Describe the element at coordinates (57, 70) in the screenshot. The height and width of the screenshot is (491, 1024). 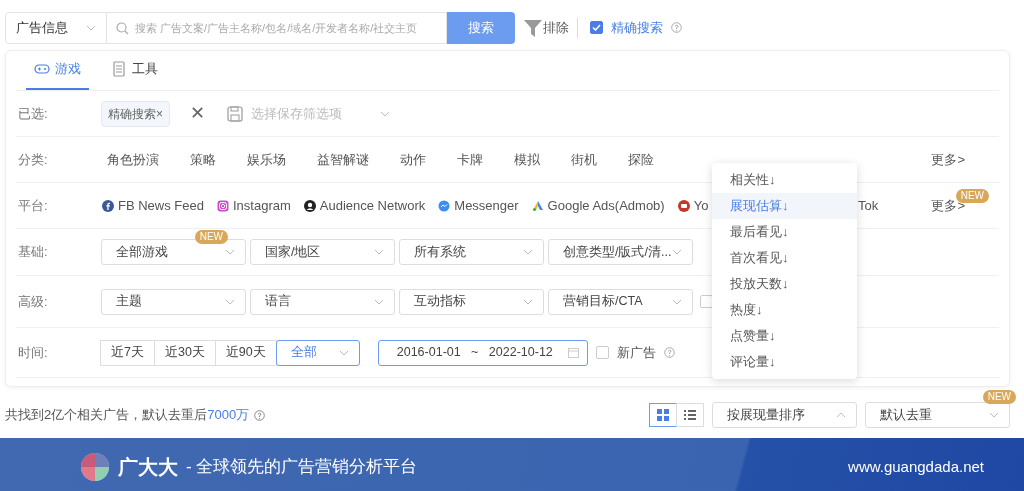
I see `tab: 游戏` at that location.